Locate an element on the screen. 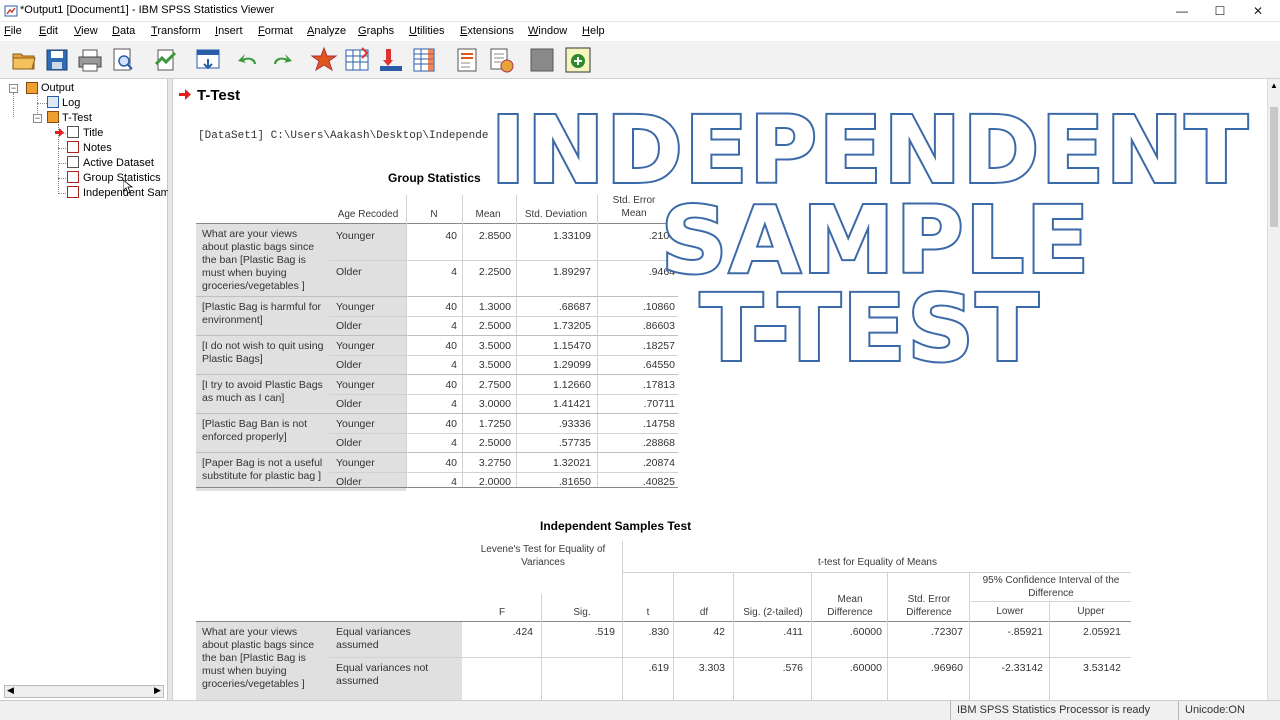 This screenshot has height=720, width=1280. col-se-diff: Std. Error is located at coordinates (929, 599).